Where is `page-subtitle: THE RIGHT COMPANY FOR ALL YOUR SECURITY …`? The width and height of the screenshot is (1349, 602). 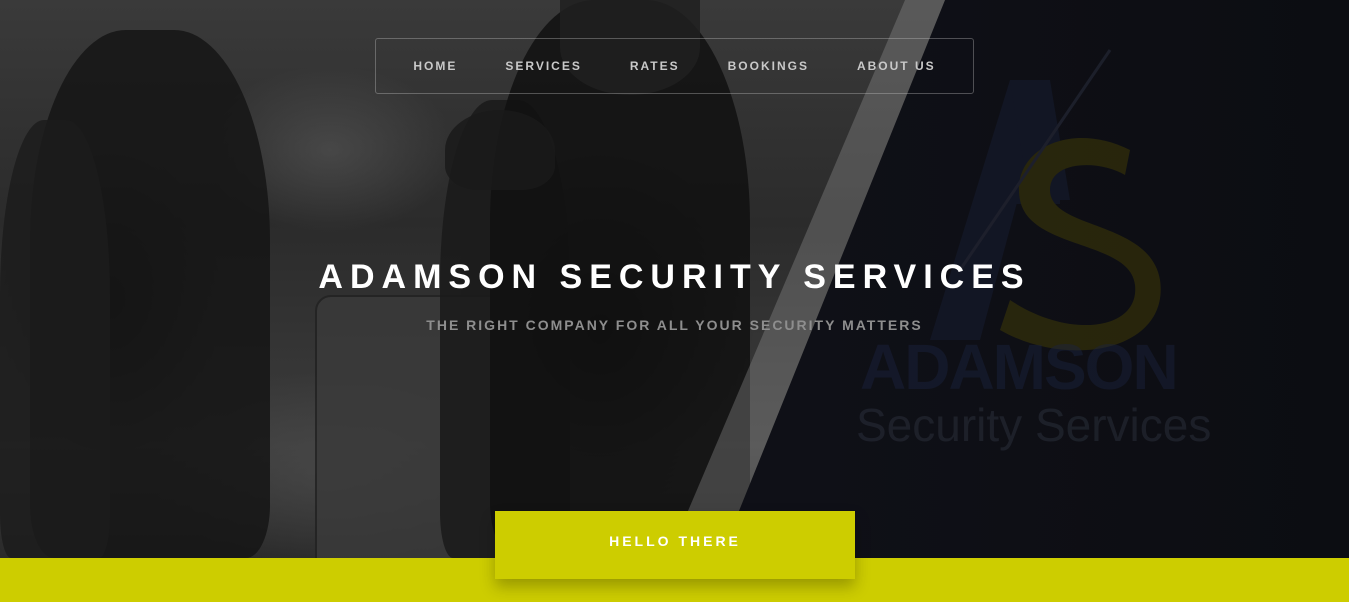 page-subtitle: THE RIGHT COMPANY FOR ALL YOUR SECURITY … is located at coordinates (674, 325).